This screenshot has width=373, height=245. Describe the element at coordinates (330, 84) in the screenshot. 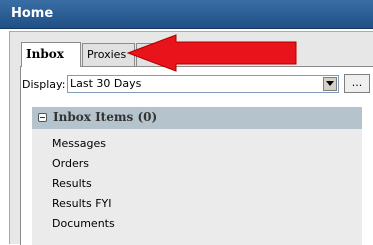

I see `chevron-down-icon` at that location.